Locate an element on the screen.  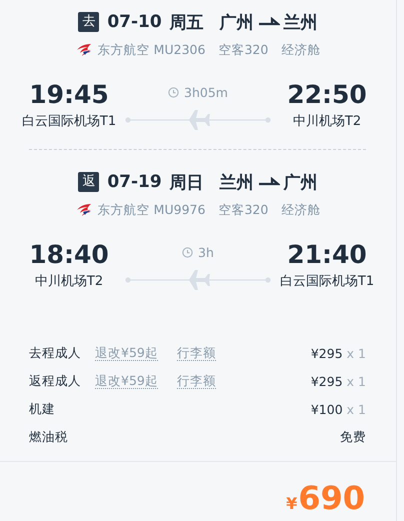
flight-date: 07-19 is located at coordinates (134, 182).